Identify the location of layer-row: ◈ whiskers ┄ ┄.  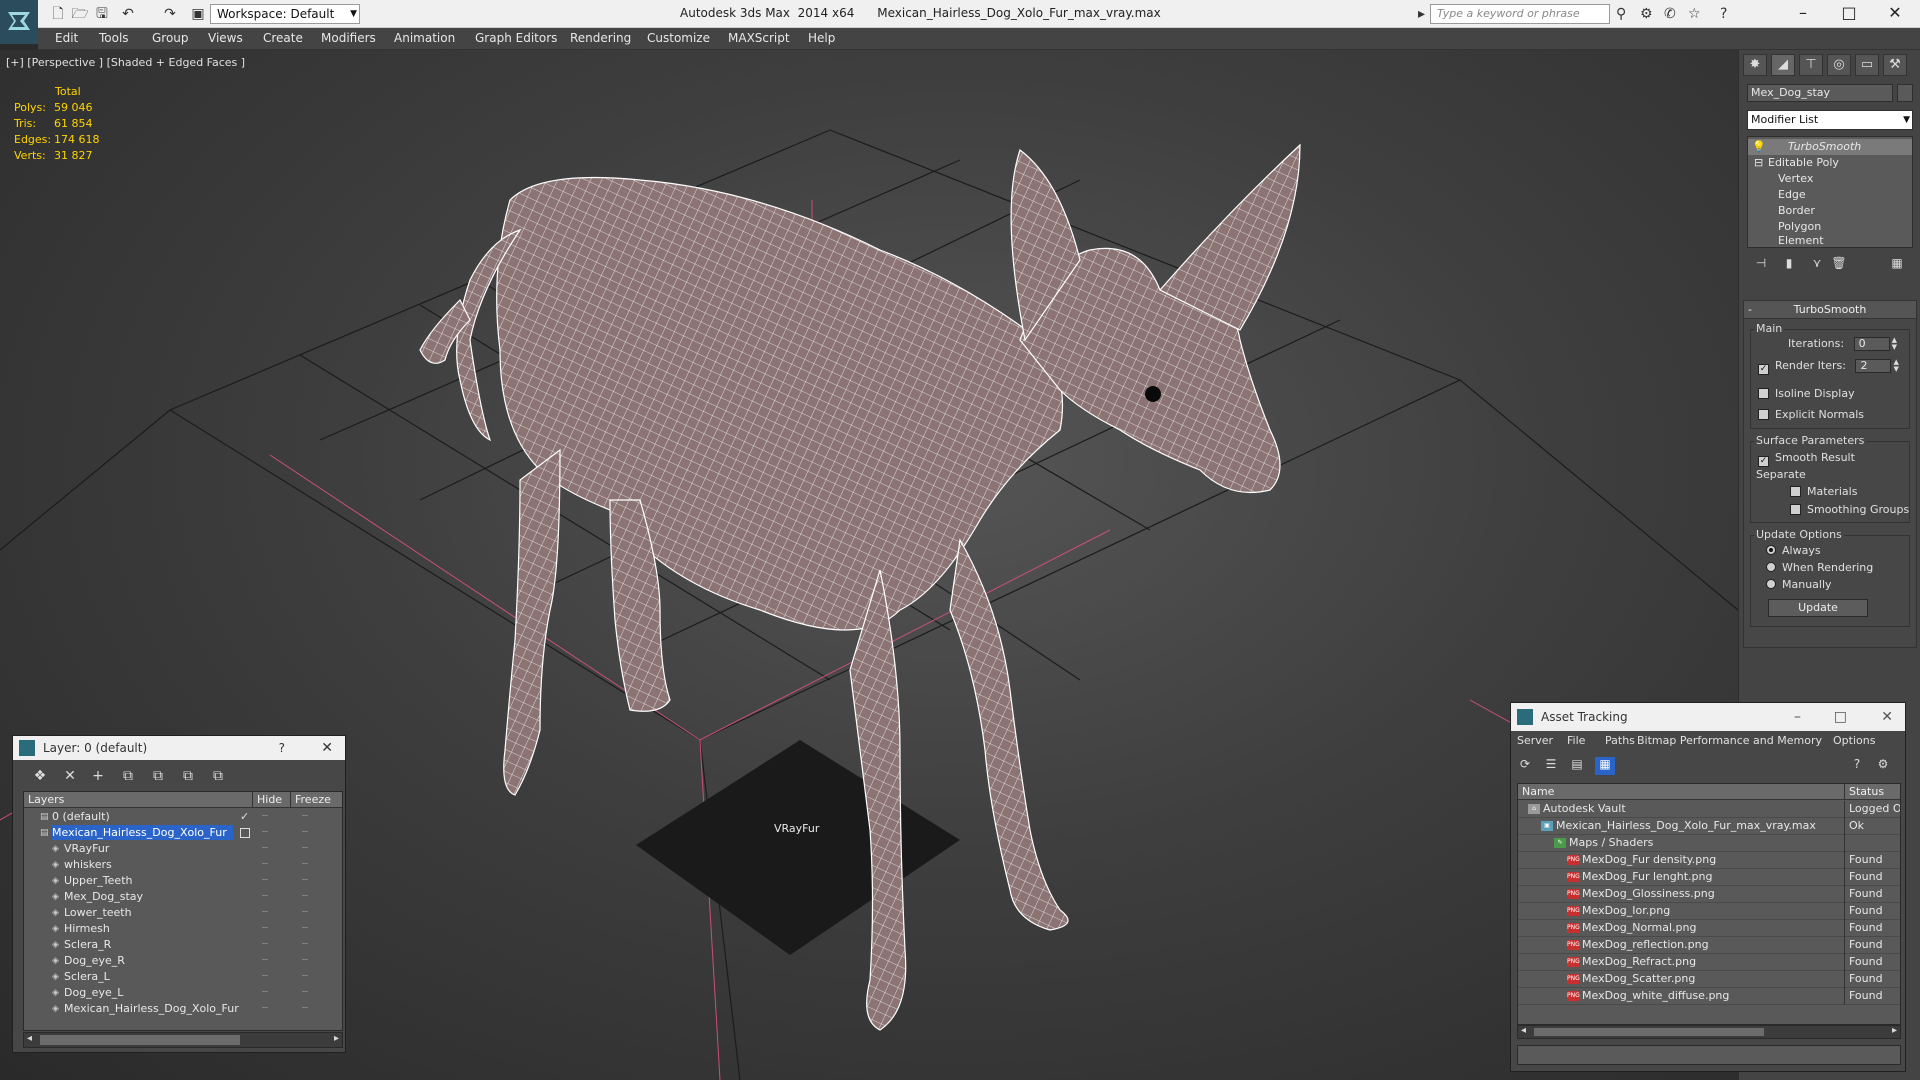
(183, 865).